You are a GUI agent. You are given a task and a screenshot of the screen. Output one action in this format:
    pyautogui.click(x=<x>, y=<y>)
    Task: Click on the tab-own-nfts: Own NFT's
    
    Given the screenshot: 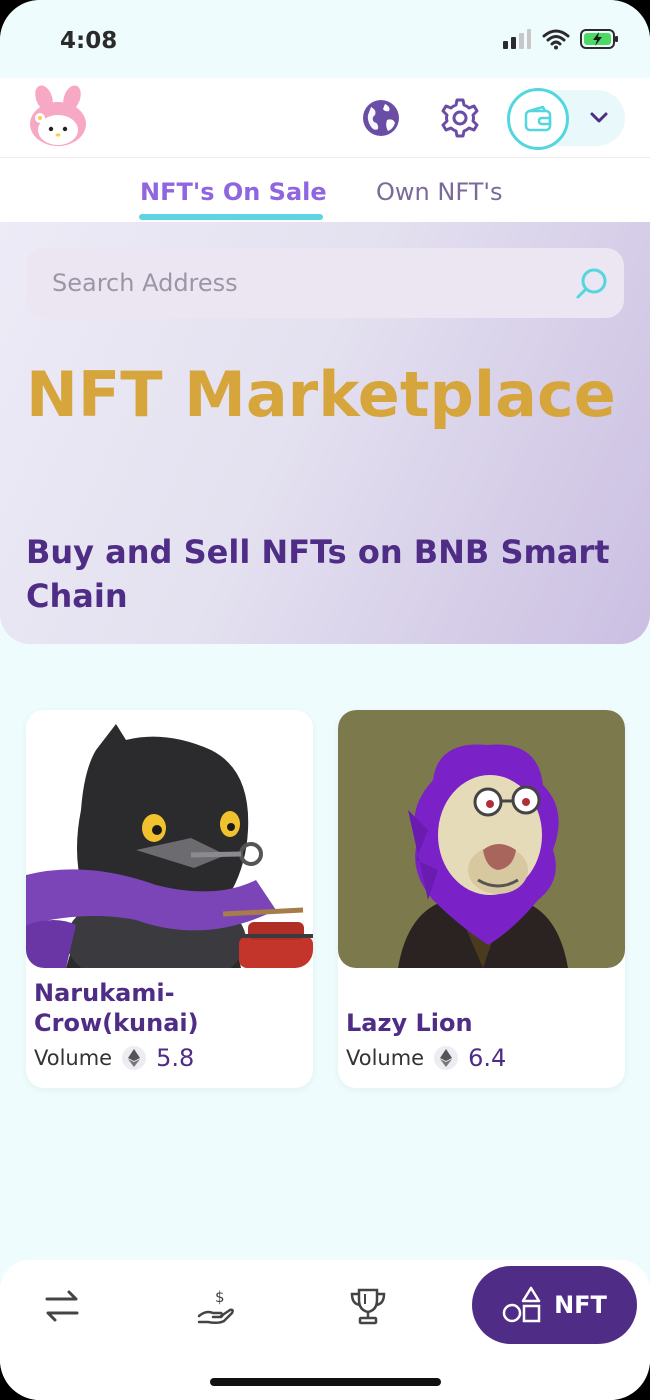 What is the action you would take?
    pyautogui.click(x=439, y=192)
    